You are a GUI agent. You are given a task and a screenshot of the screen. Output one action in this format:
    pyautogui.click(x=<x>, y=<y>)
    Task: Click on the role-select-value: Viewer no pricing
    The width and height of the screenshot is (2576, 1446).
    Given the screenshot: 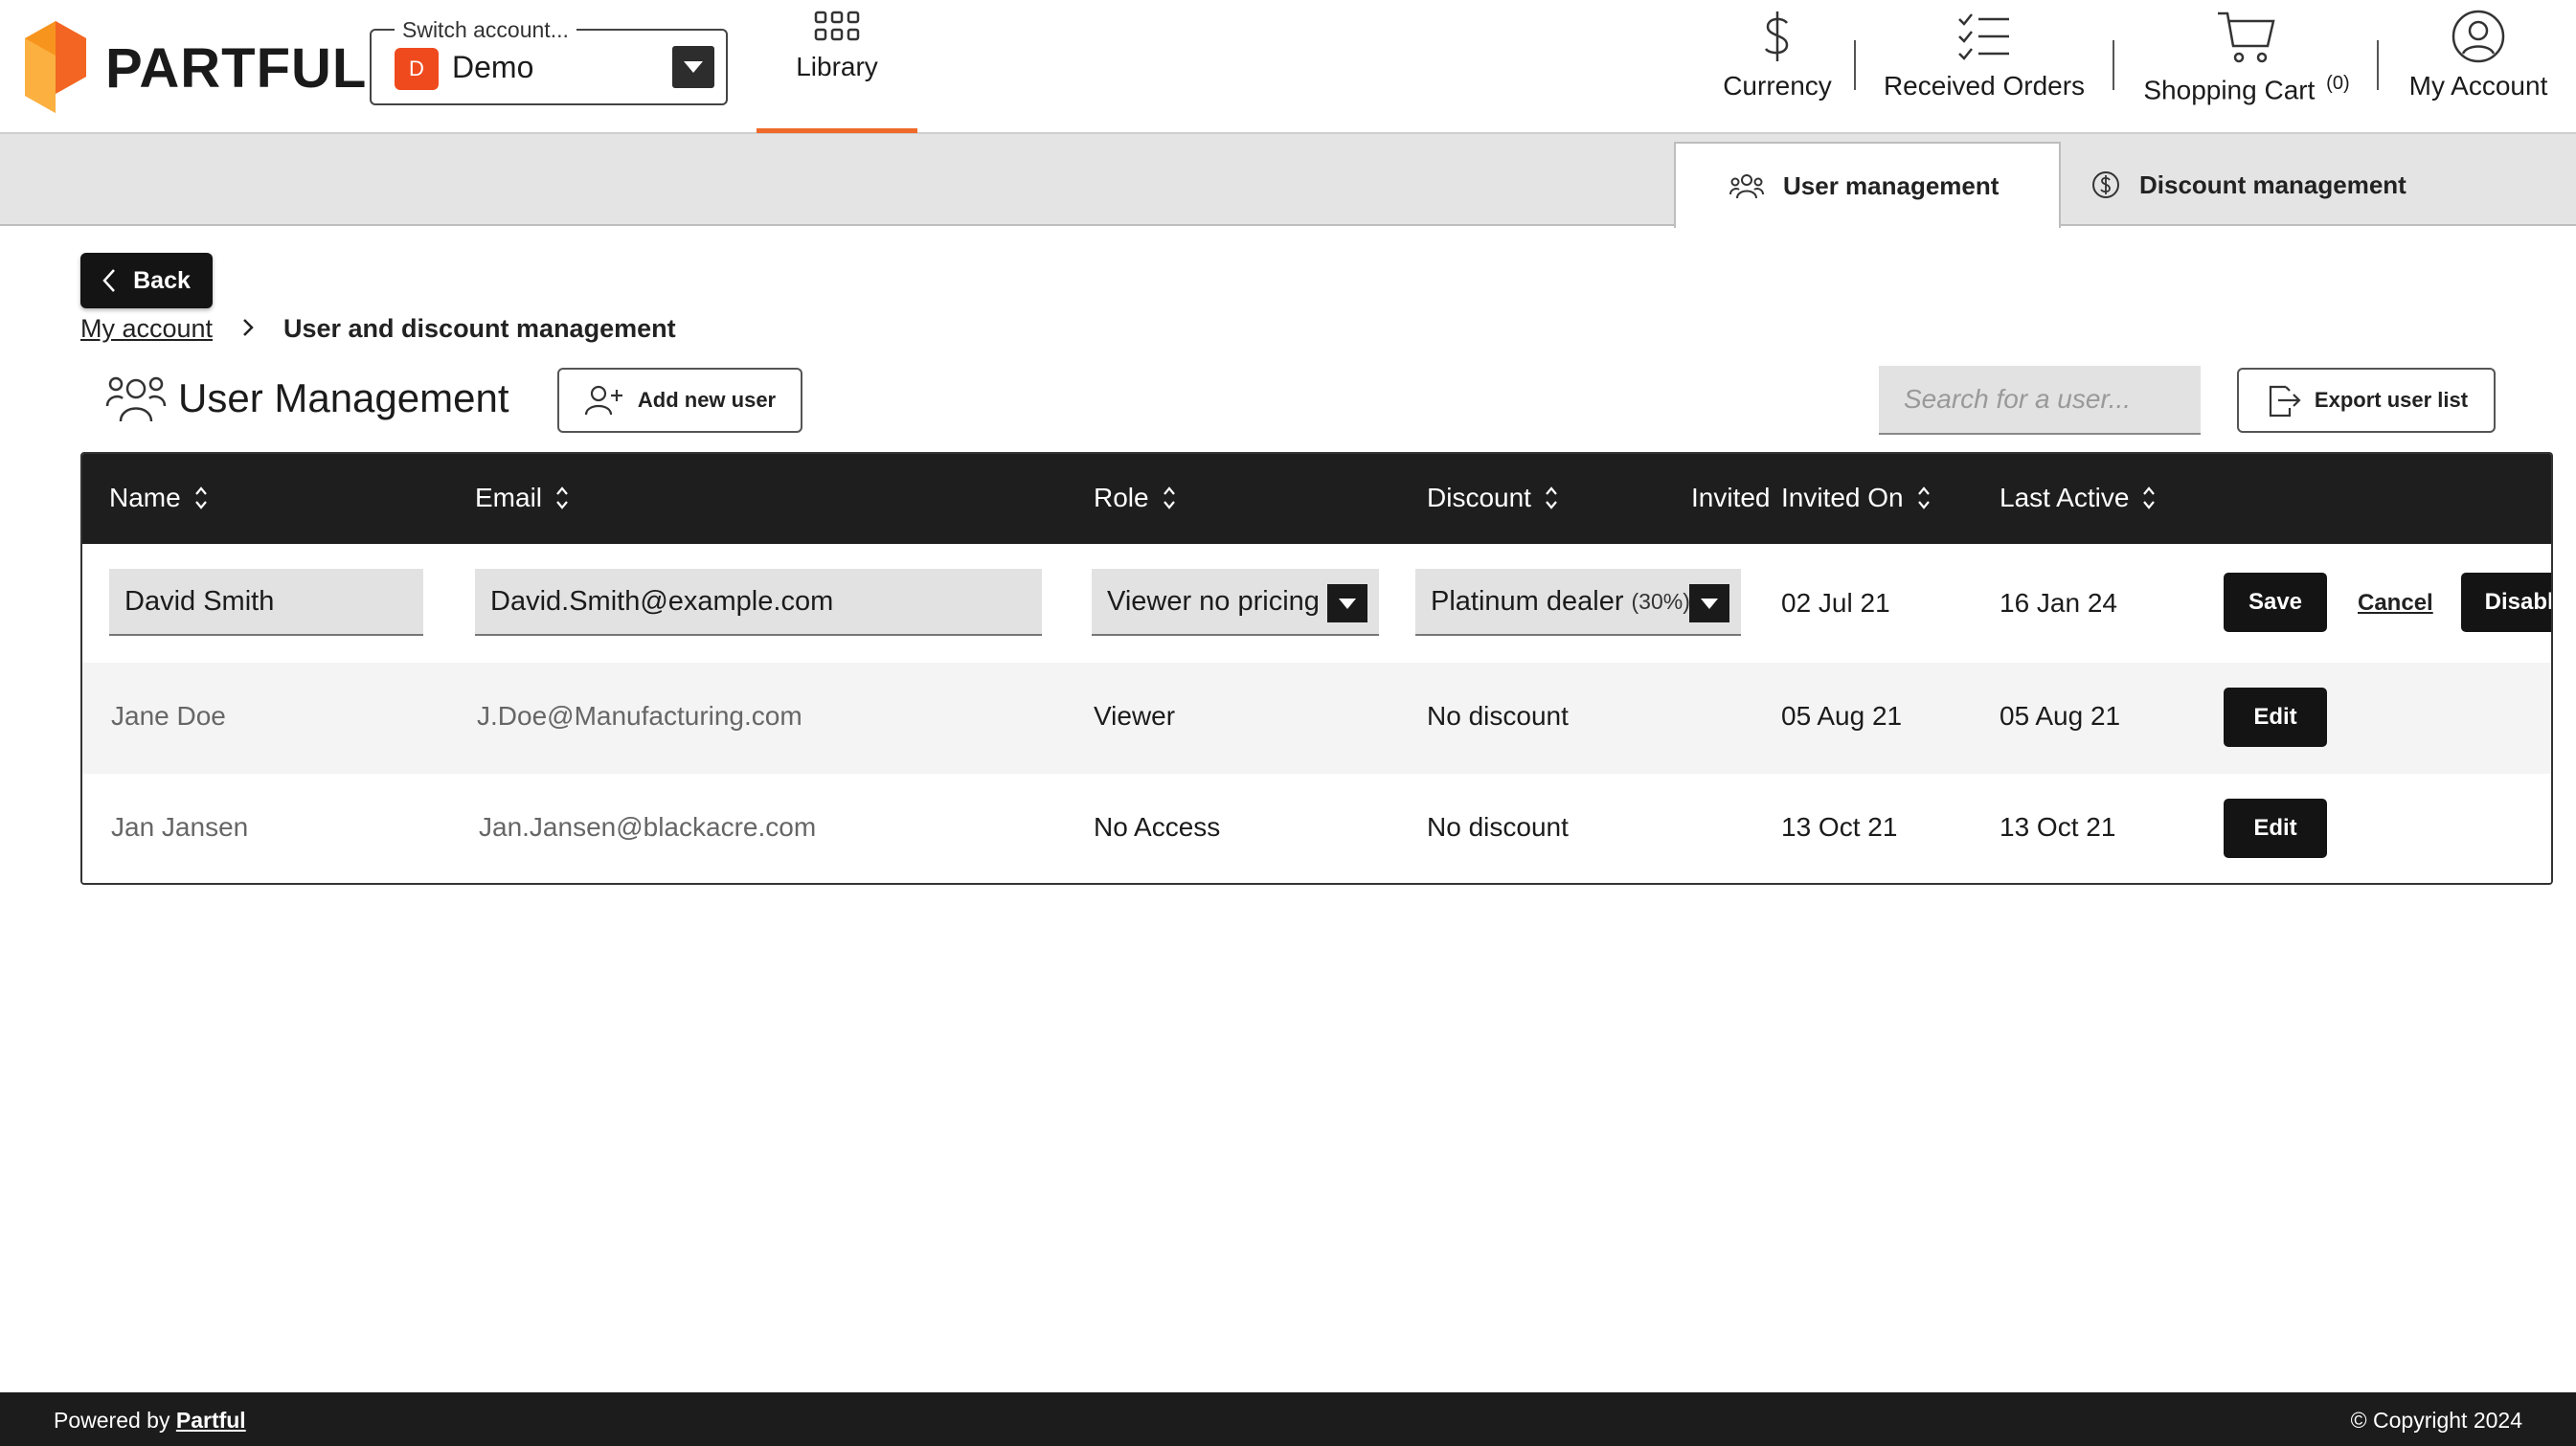 What is the action you would take?
    pyautogui.click(x=1213, y=601)
    